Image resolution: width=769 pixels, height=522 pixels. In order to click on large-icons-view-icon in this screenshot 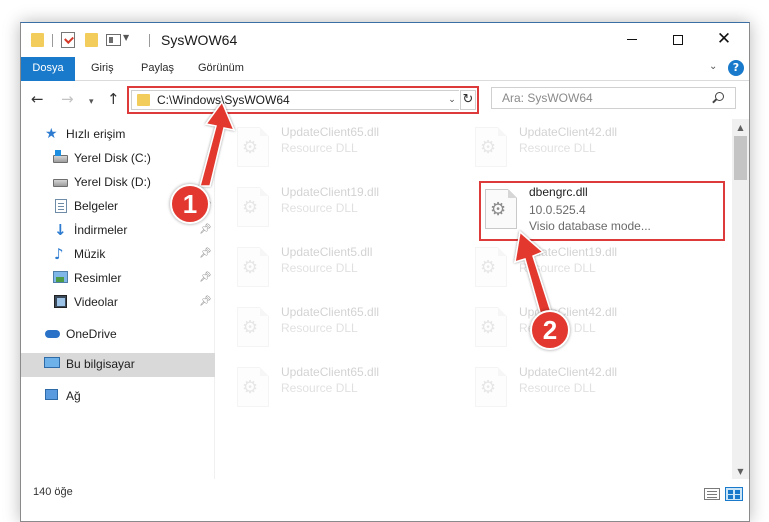, I will do `click(734, 494)`.